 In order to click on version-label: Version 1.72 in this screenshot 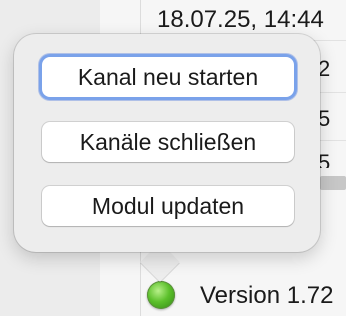, I will do `click(267, 295)`.